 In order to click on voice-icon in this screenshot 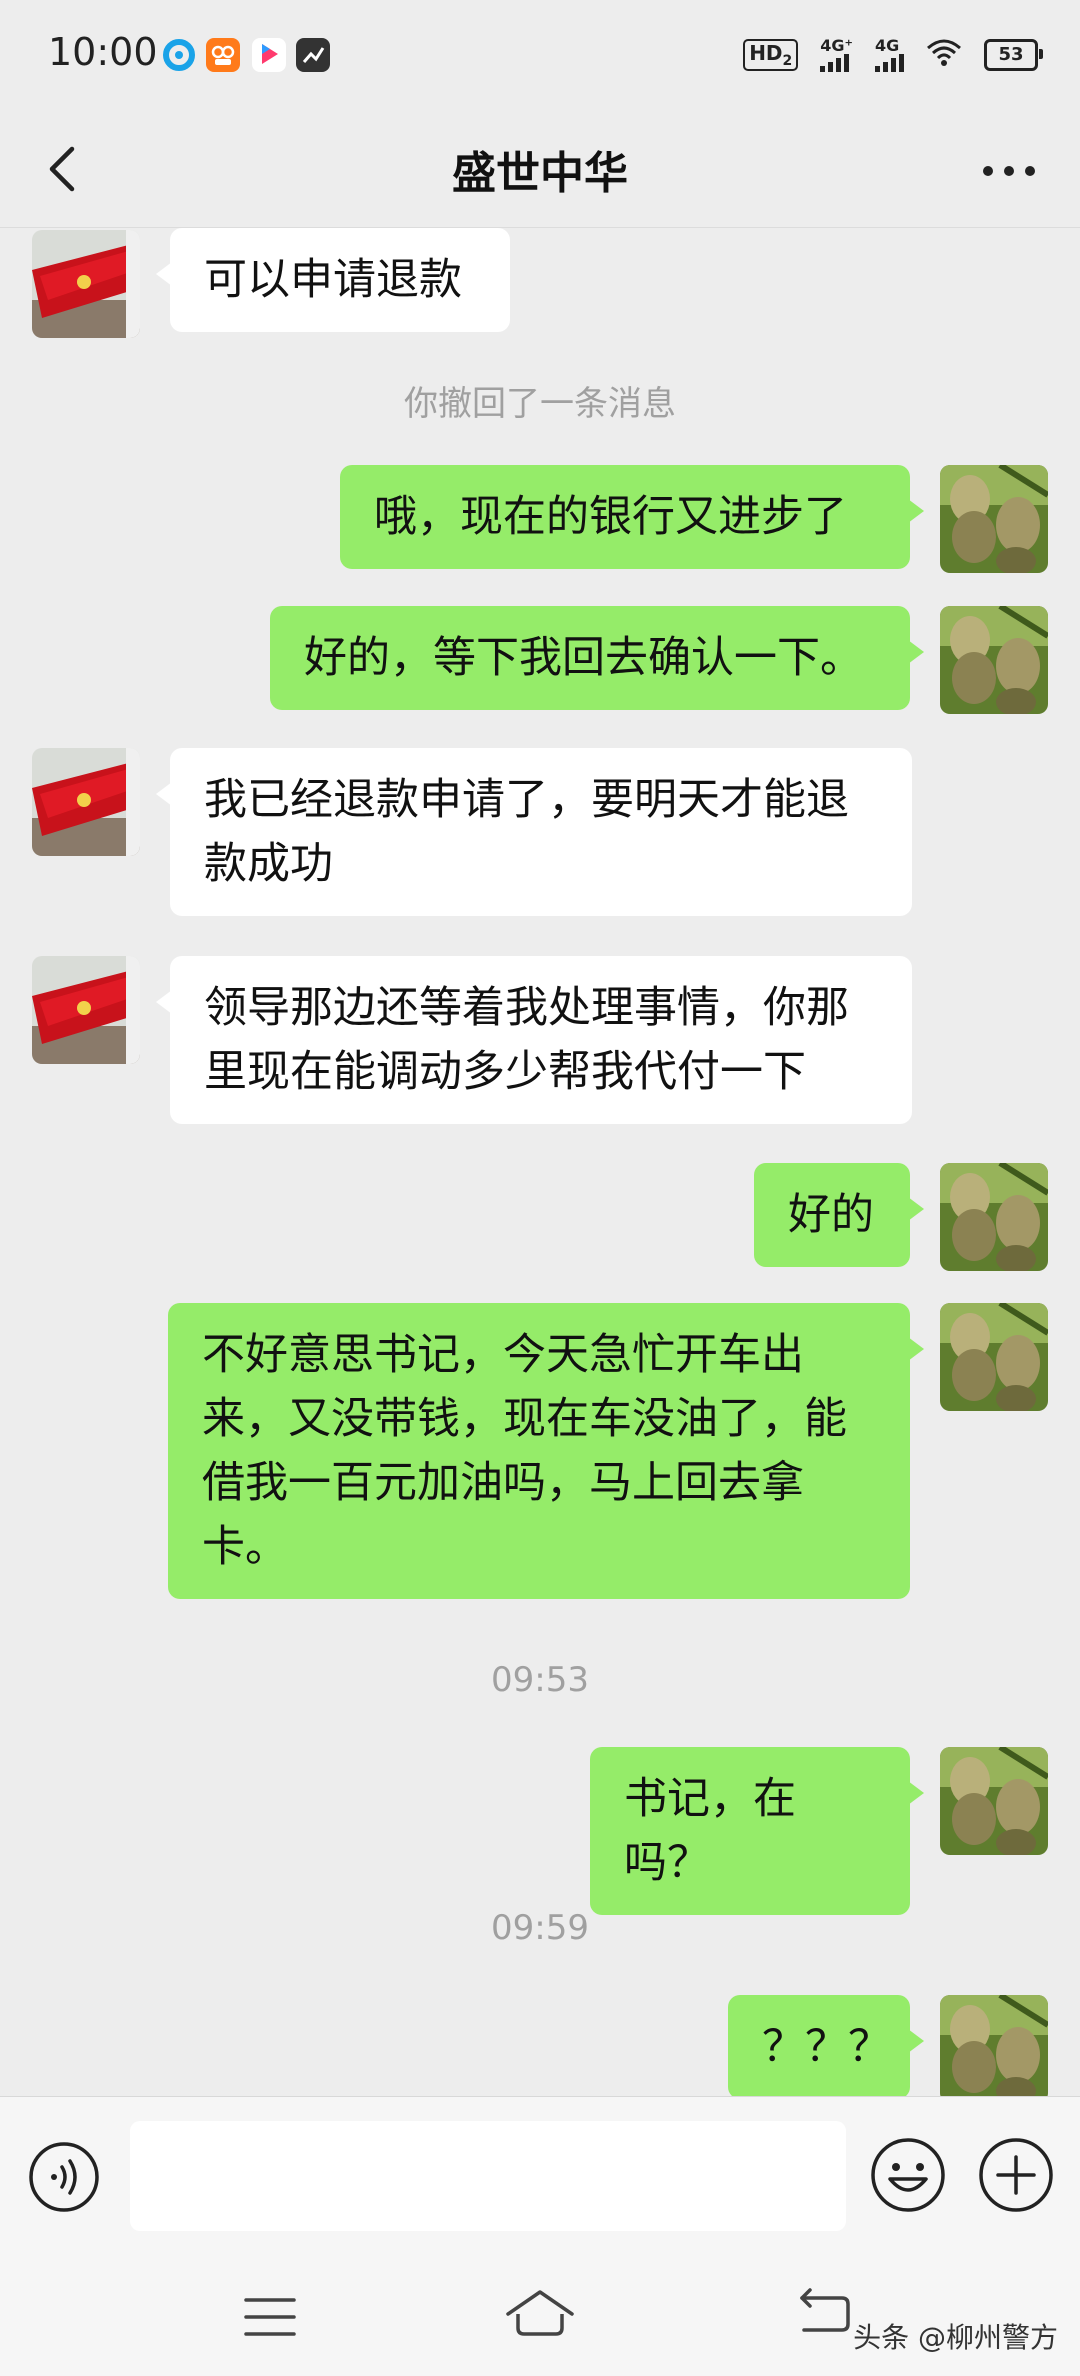, I will do `click(64, 2177)`.